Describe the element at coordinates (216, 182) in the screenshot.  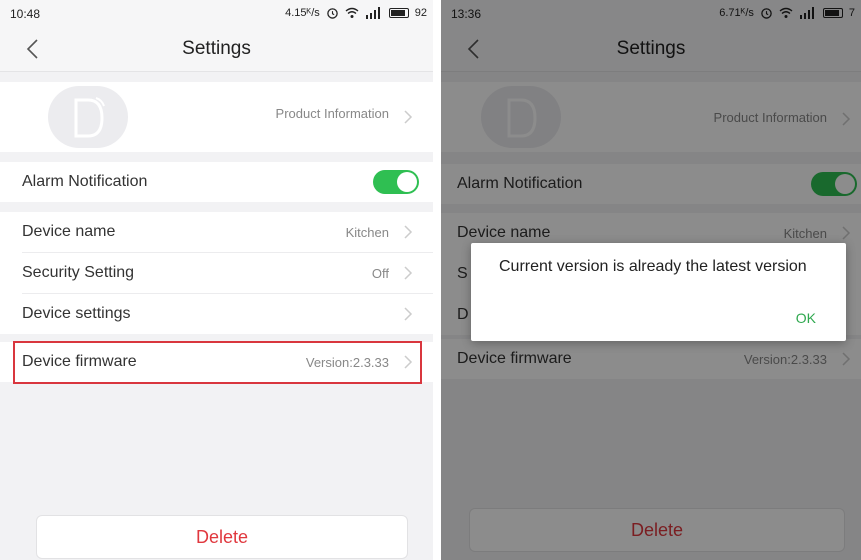
I see `alarm-notification-row: Alarm Notification` at that location.